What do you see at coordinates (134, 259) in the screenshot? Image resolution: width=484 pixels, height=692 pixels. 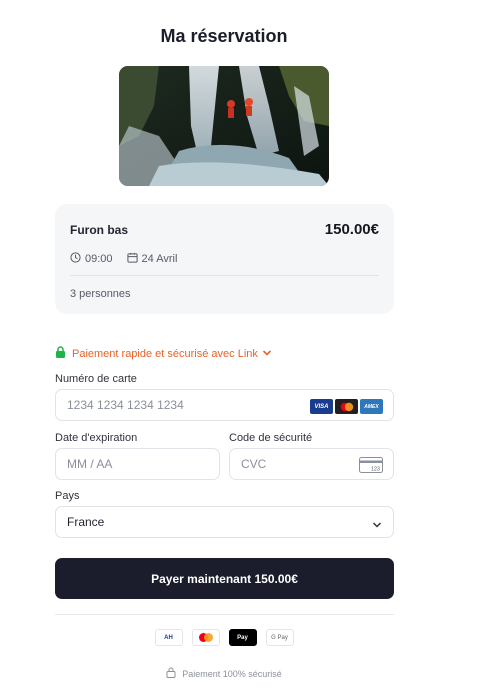 I see `calendar-icon` at bounding box center [134, 259].